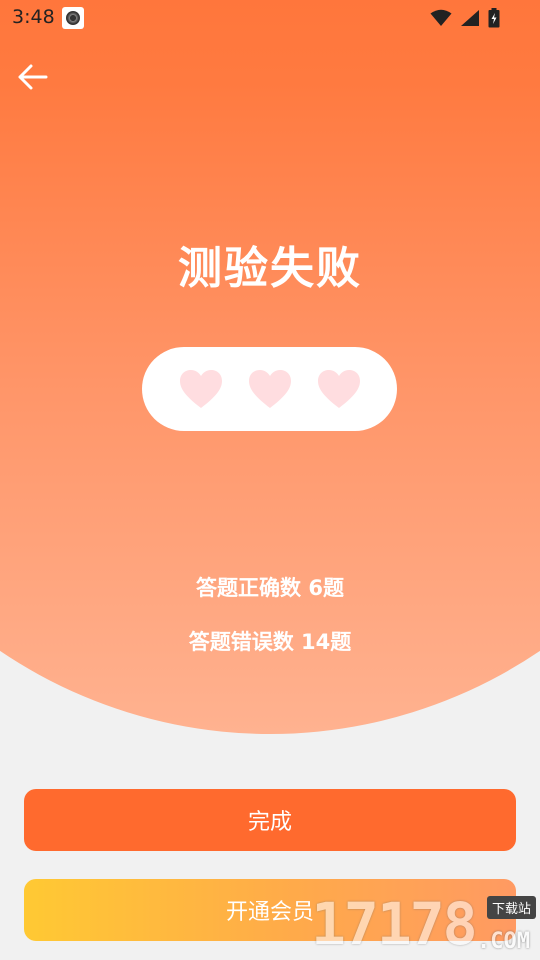 The height and width of the screenshot is (960, 540). Describe the element at coordinates (470, 18) in the screenshot. I see `signal-icon` at that location.